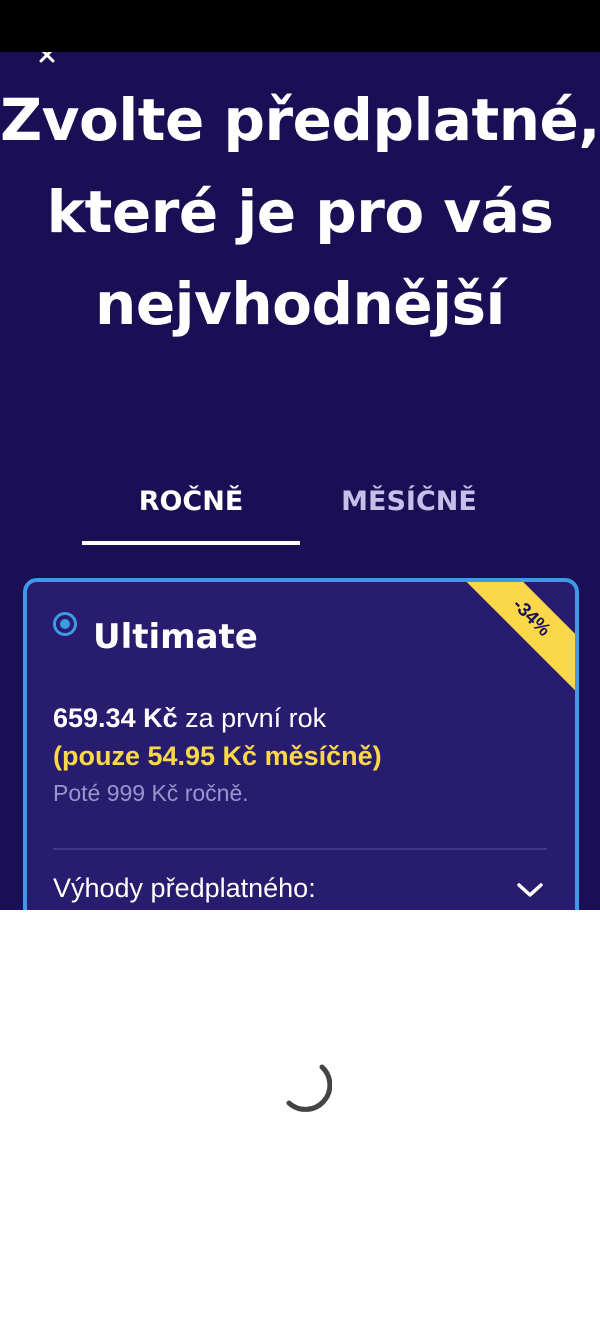 Image resolution: width=600 pixels, height=1333 pixels. Describe the element at coordinates (191, 502) in the screenshot. I see `tab-yearly: ROČNĚ` at that location.